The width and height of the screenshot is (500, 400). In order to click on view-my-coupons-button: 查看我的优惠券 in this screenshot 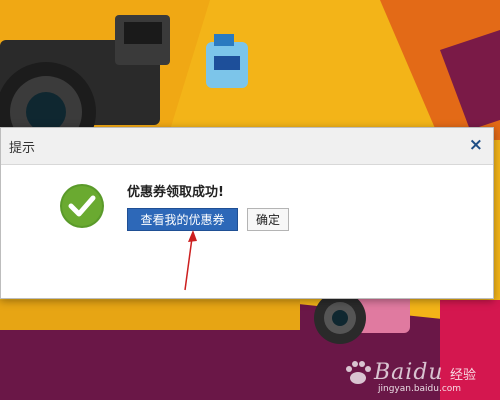, I will do `click(182, 219)`.